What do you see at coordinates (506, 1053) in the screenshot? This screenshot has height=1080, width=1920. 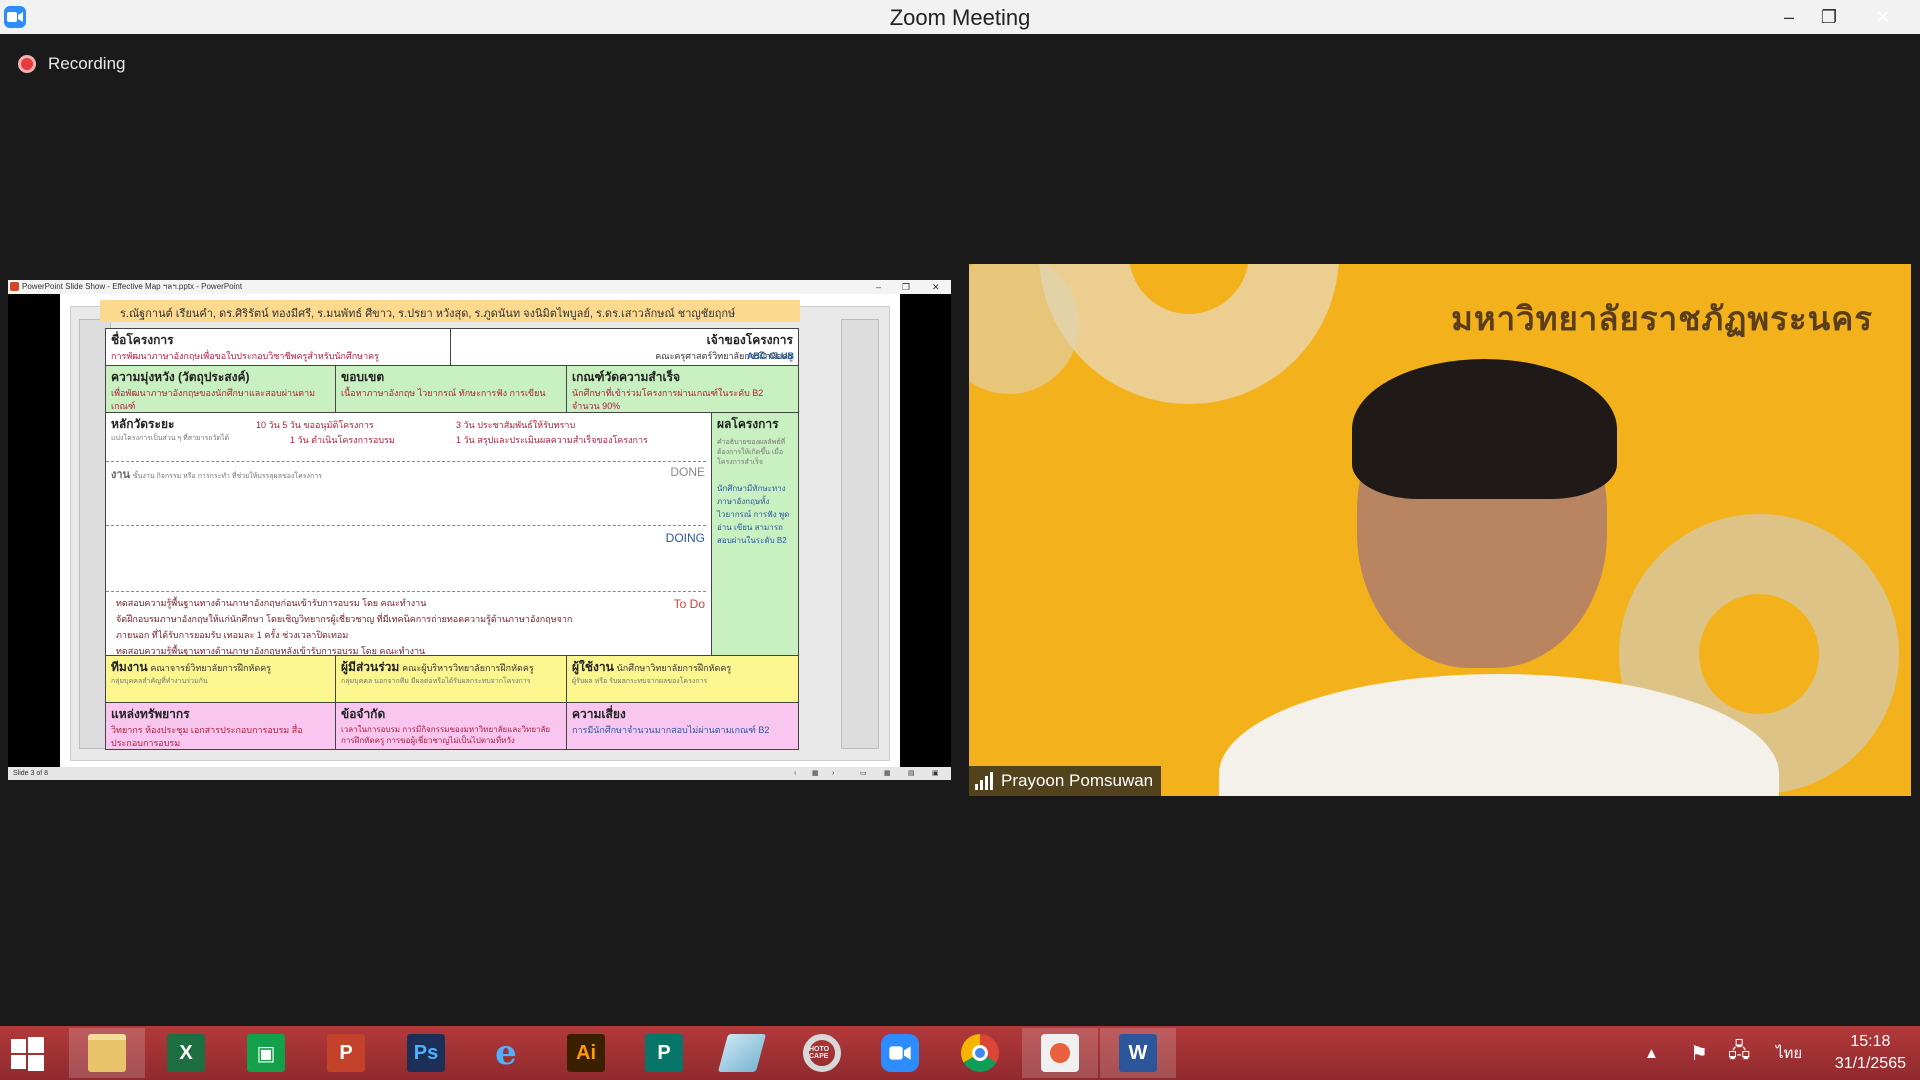 I see `internet-explorer-icon: e` at bounding box center [506, 1053].